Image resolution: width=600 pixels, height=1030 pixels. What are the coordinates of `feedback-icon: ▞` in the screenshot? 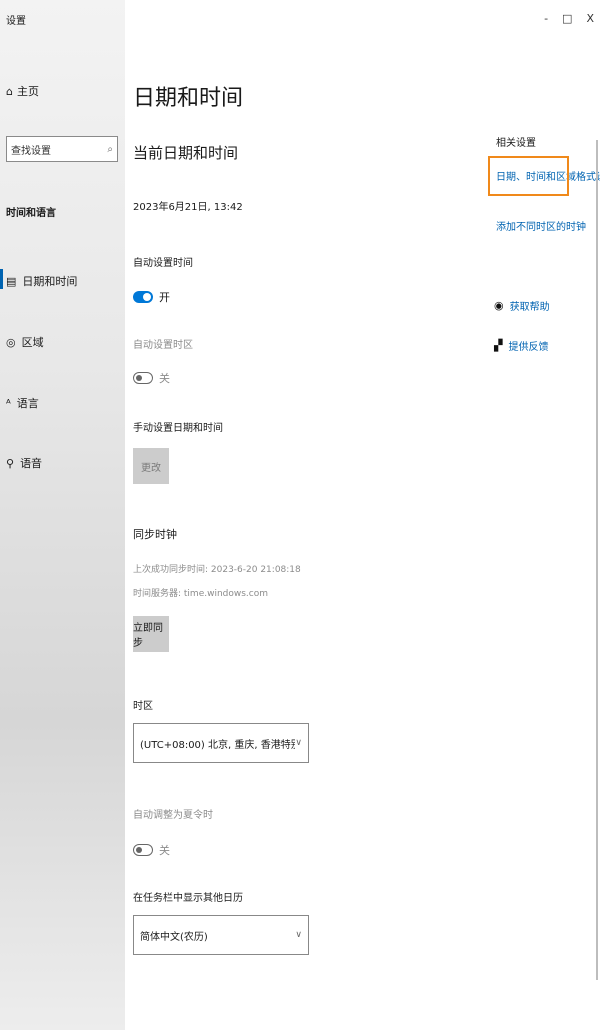 It's located at (498, 345).